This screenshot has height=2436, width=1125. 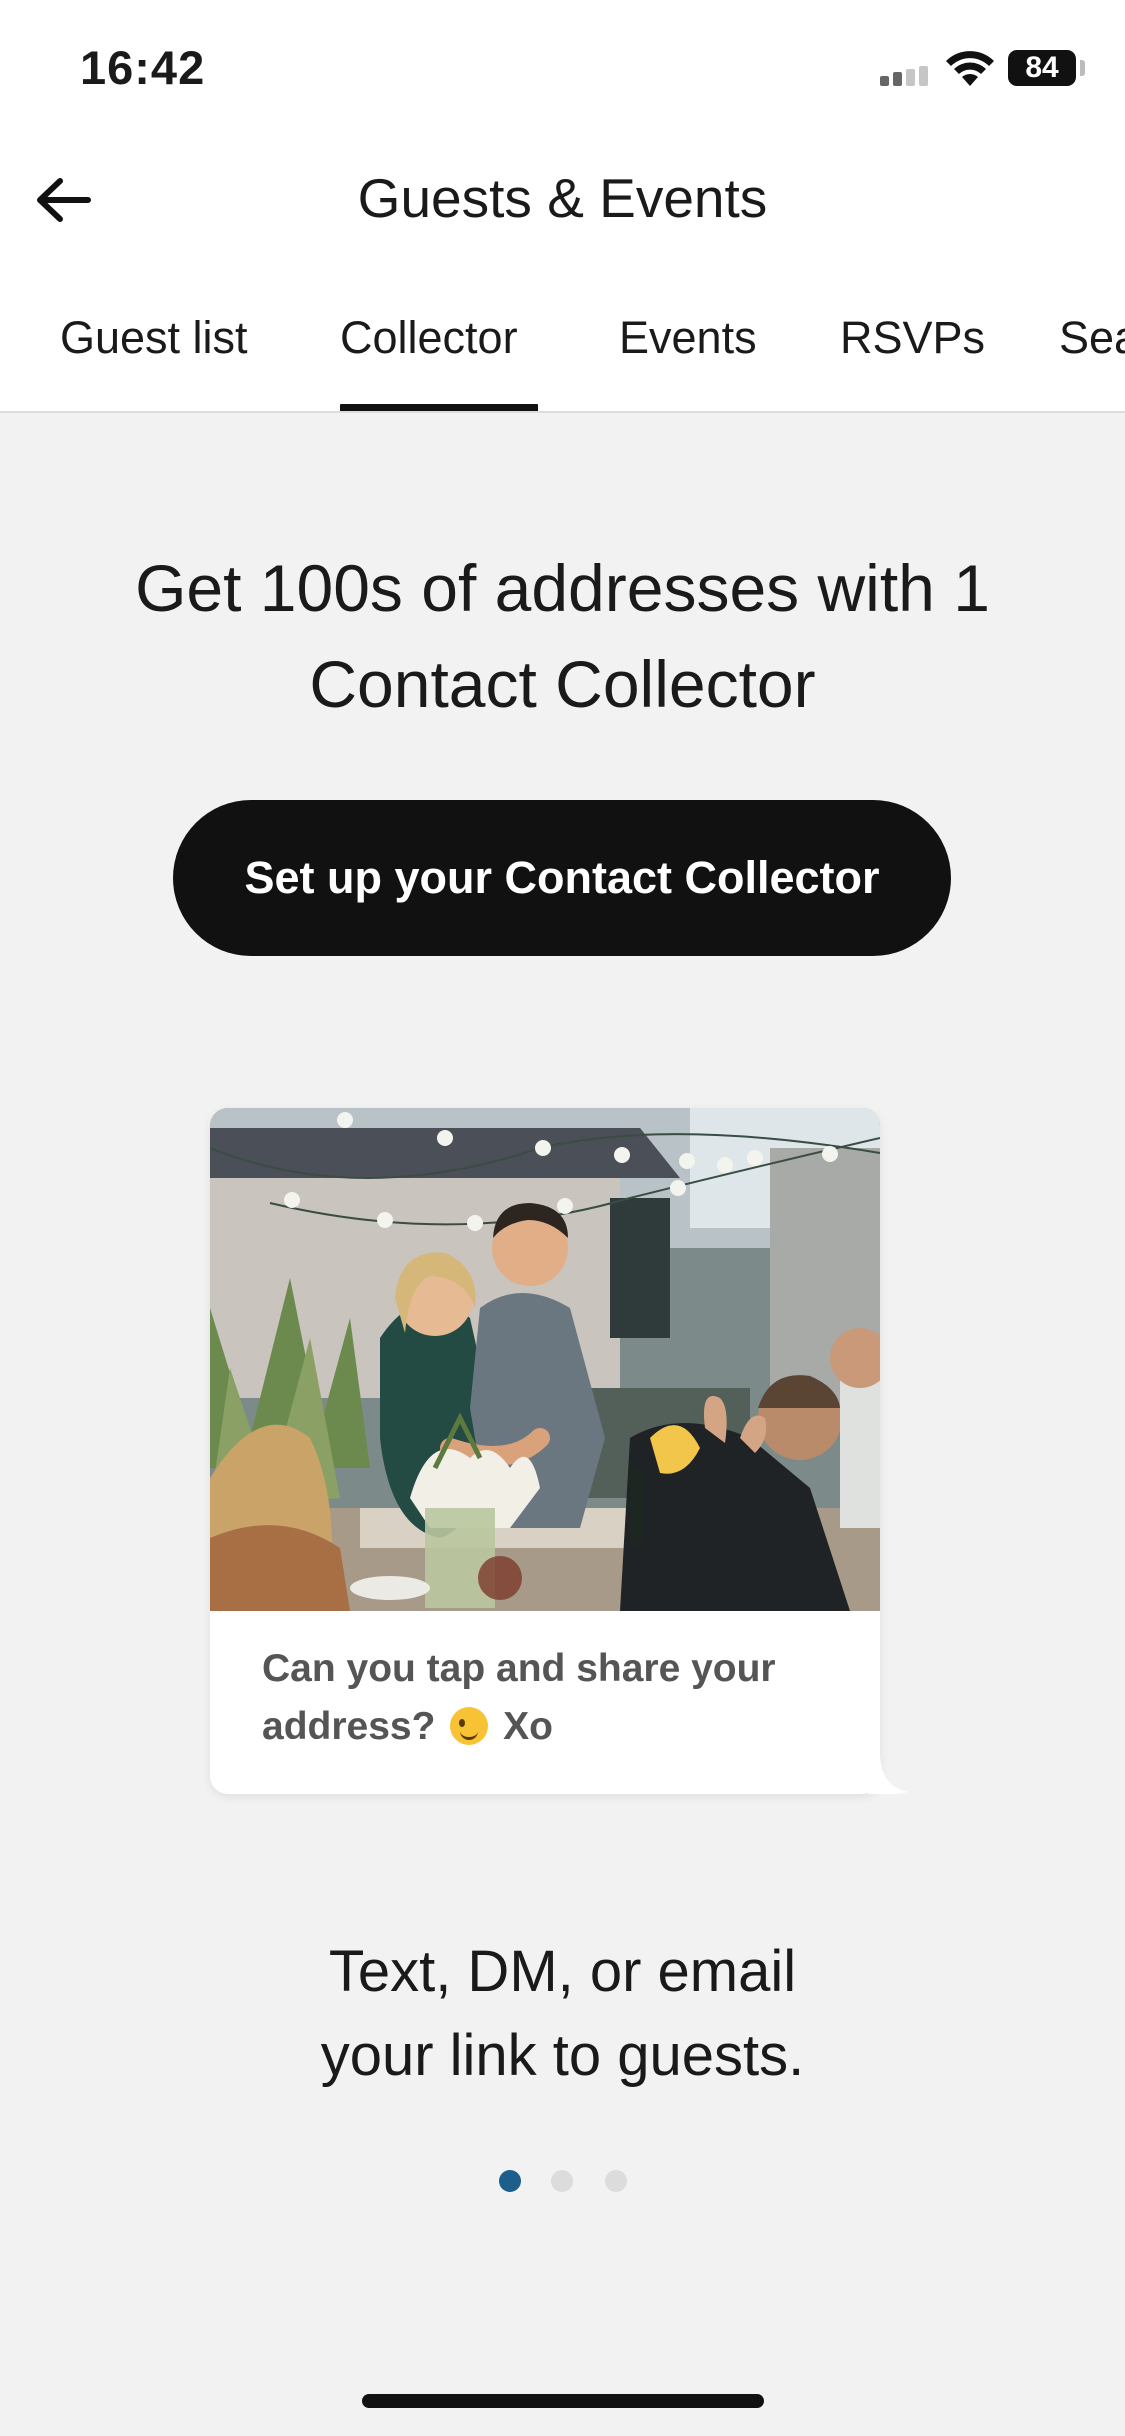 What do you see at coordinates (1092, 338) in the screenshot?
I see `tab-seating: Seating` at bounding box center [1092, 338].